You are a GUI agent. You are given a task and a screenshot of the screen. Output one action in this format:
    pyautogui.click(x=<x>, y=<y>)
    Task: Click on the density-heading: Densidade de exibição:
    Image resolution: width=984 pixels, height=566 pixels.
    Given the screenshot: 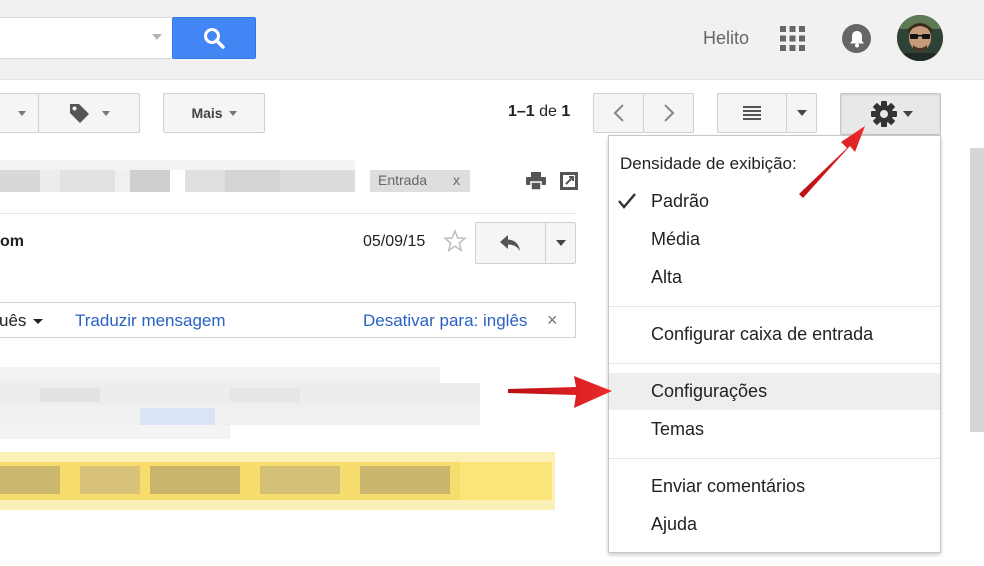 What is the action you would take?
    pyautogui.click(x=708, y=163)
    